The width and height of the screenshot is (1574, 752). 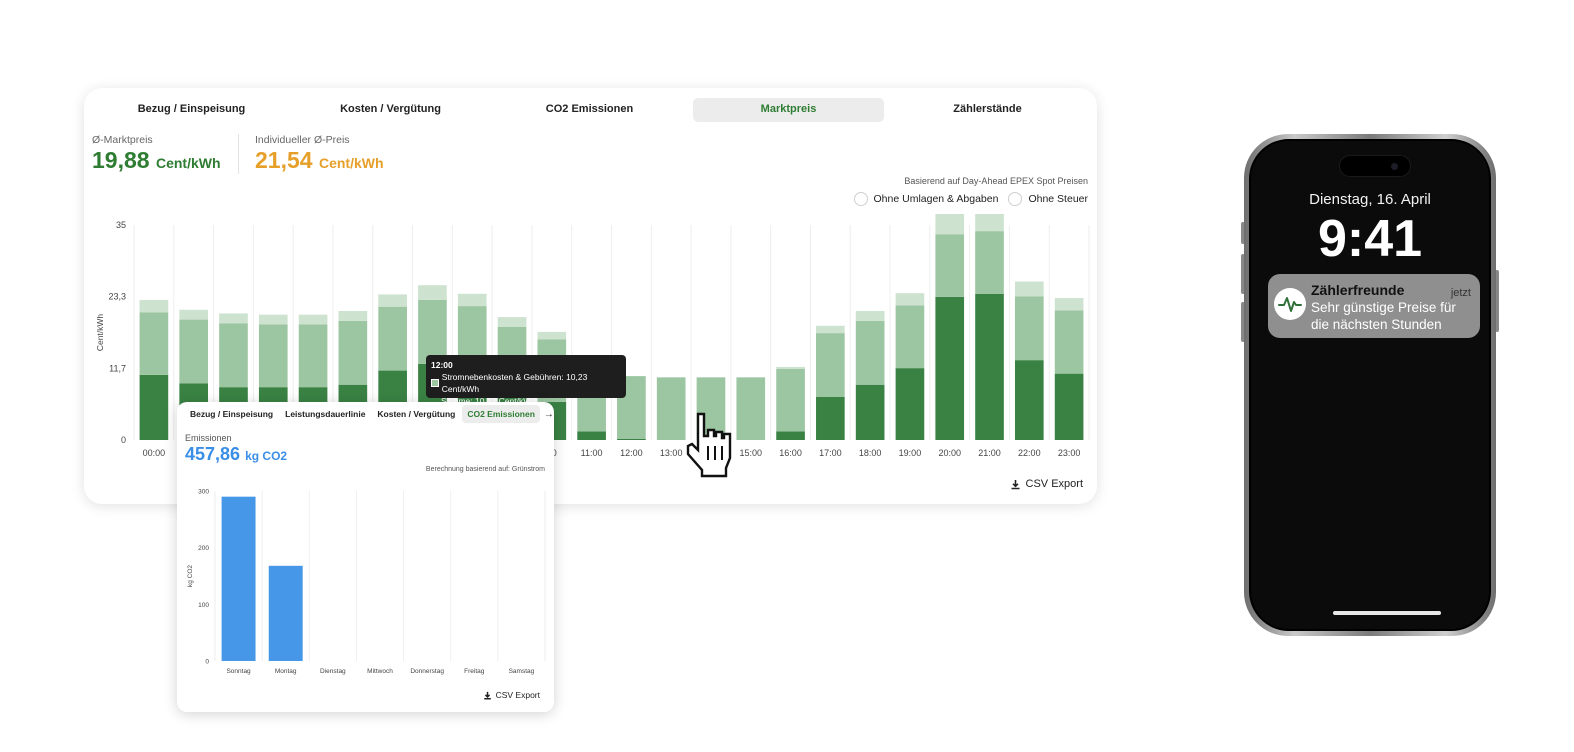 I want to click on camera-icon, so click(x=1394, y=166).